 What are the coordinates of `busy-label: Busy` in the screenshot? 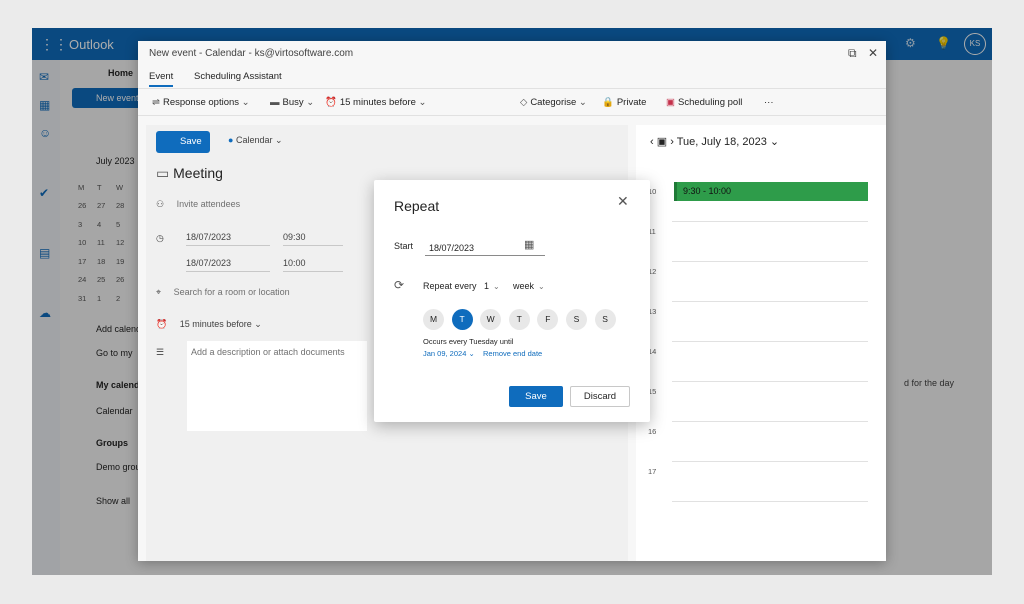 It's located at (293, 102).